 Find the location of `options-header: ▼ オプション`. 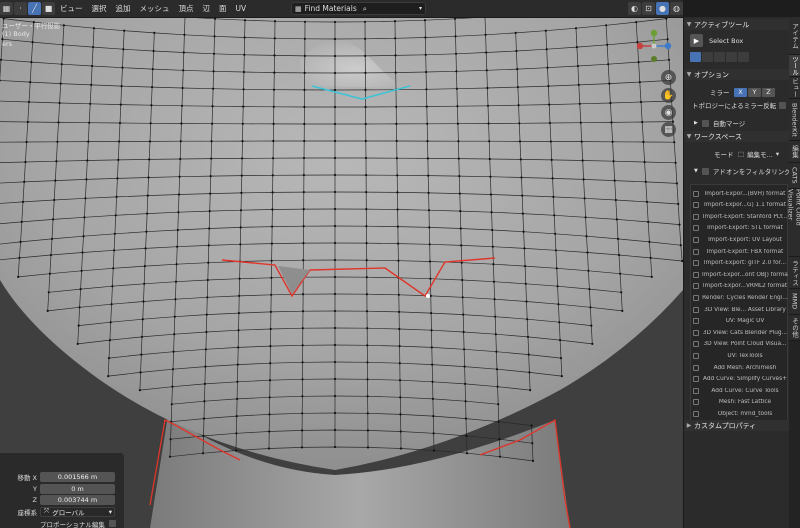

options-header: ▼ オプション is located at coordinates (737, 74).